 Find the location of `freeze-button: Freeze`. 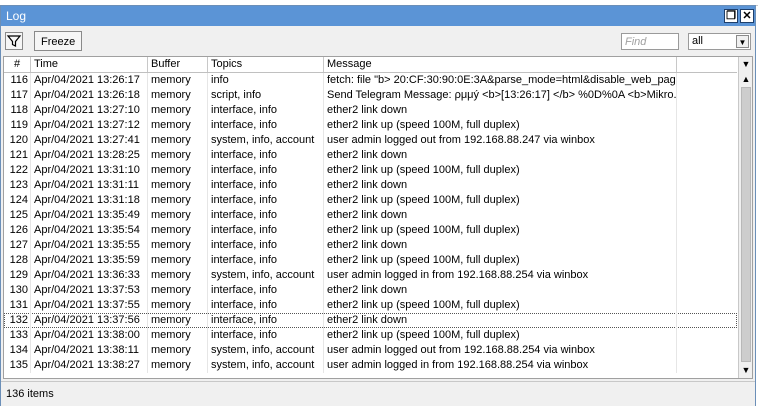

freeze-button: Freeze is located at coordinates (58, 41).